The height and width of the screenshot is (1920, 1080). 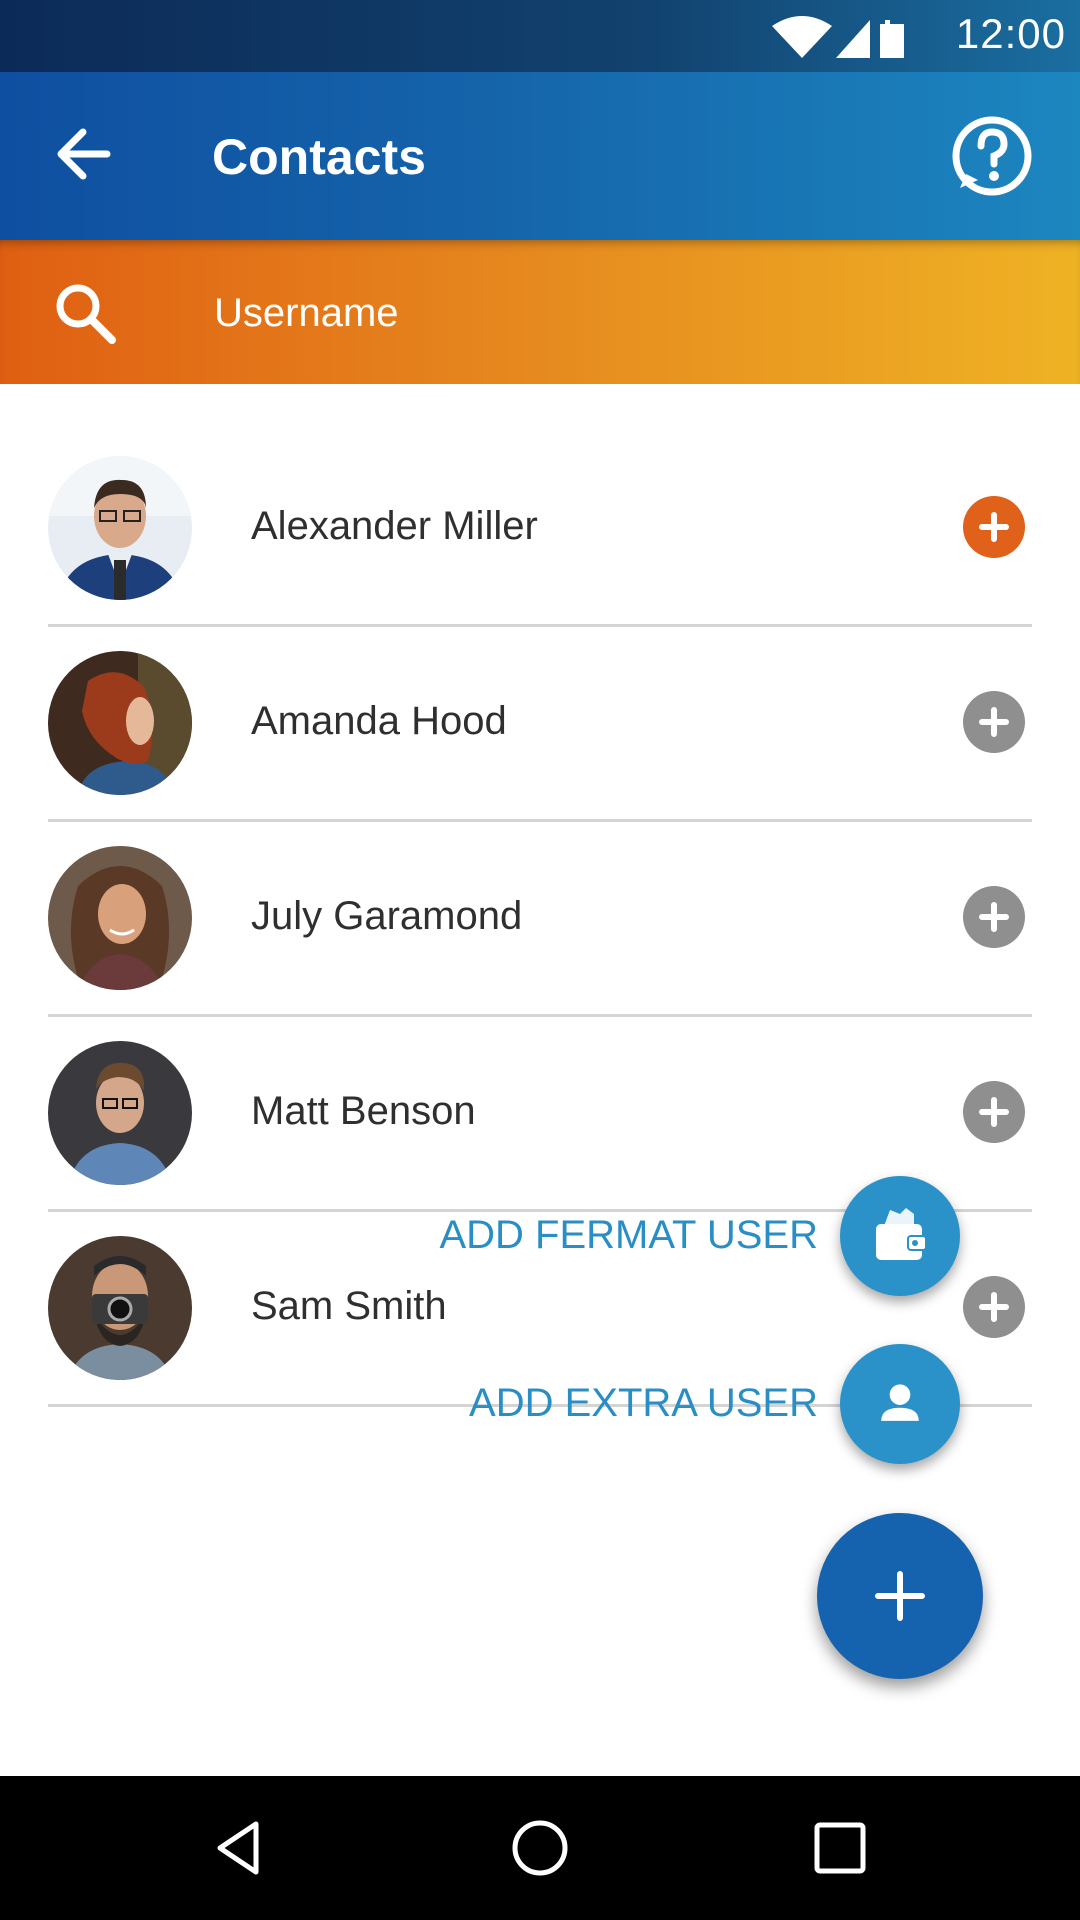 What do you see at coordinates (319, 157) in the screenshot?
I see `page-title: Contacts` at bounding box center [319, 157].